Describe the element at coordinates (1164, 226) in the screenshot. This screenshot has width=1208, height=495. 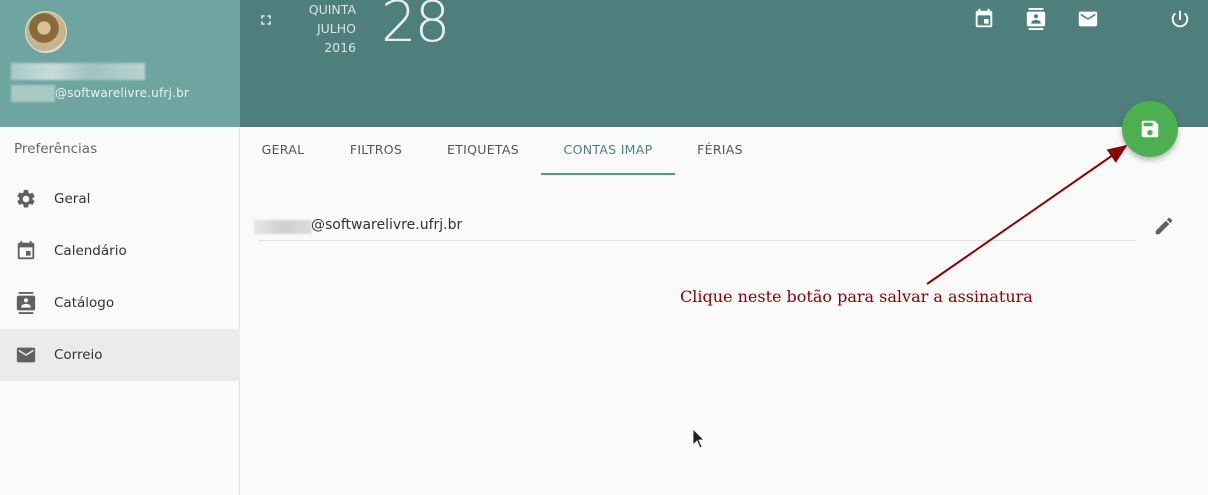
I see `edit-icon` at that location.